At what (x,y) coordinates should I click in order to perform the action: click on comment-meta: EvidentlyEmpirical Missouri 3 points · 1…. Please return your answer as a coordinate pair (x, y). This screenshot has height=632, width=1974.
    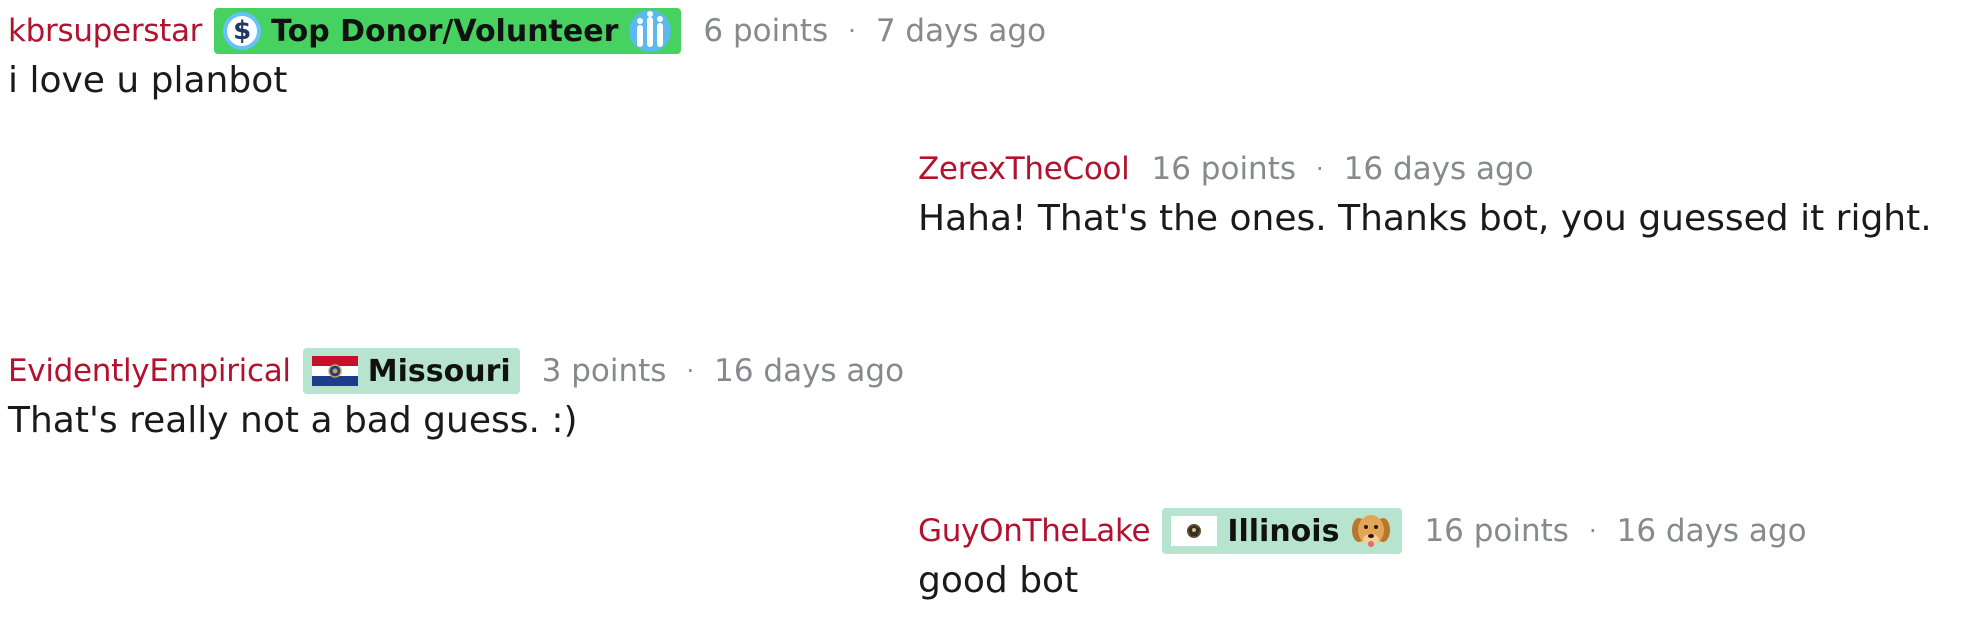
    Looking at the image, I should click on (456, 371).